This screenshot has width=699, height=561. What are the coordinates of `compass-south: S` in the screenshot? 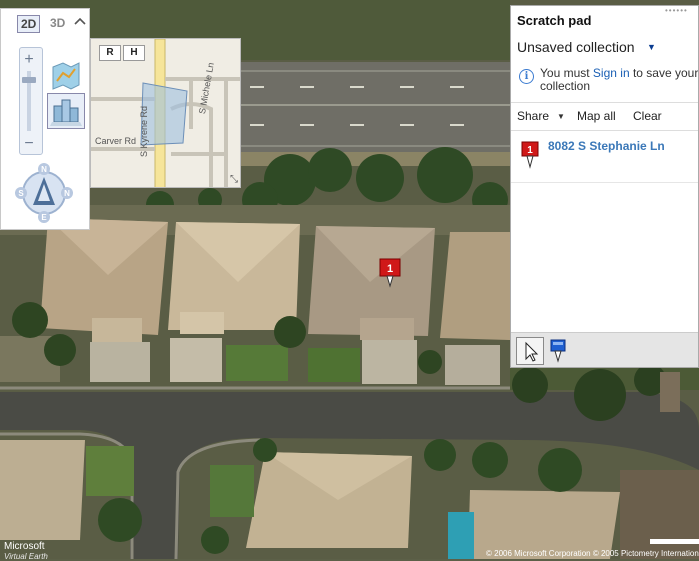 It's located at (21, 193).